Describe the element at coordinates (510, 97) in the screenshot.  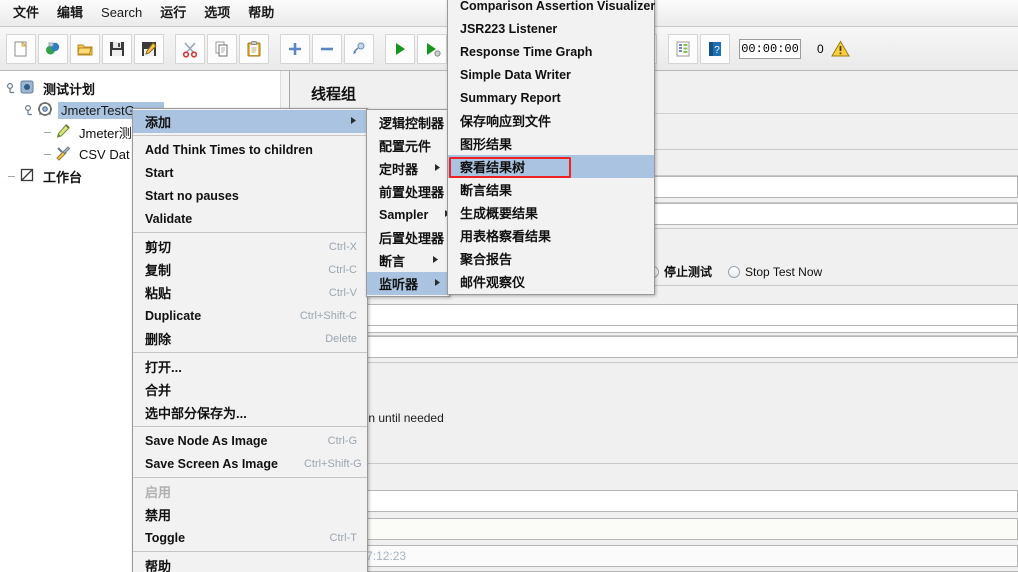
I see `menu-item-label: Summary Report` at that location.